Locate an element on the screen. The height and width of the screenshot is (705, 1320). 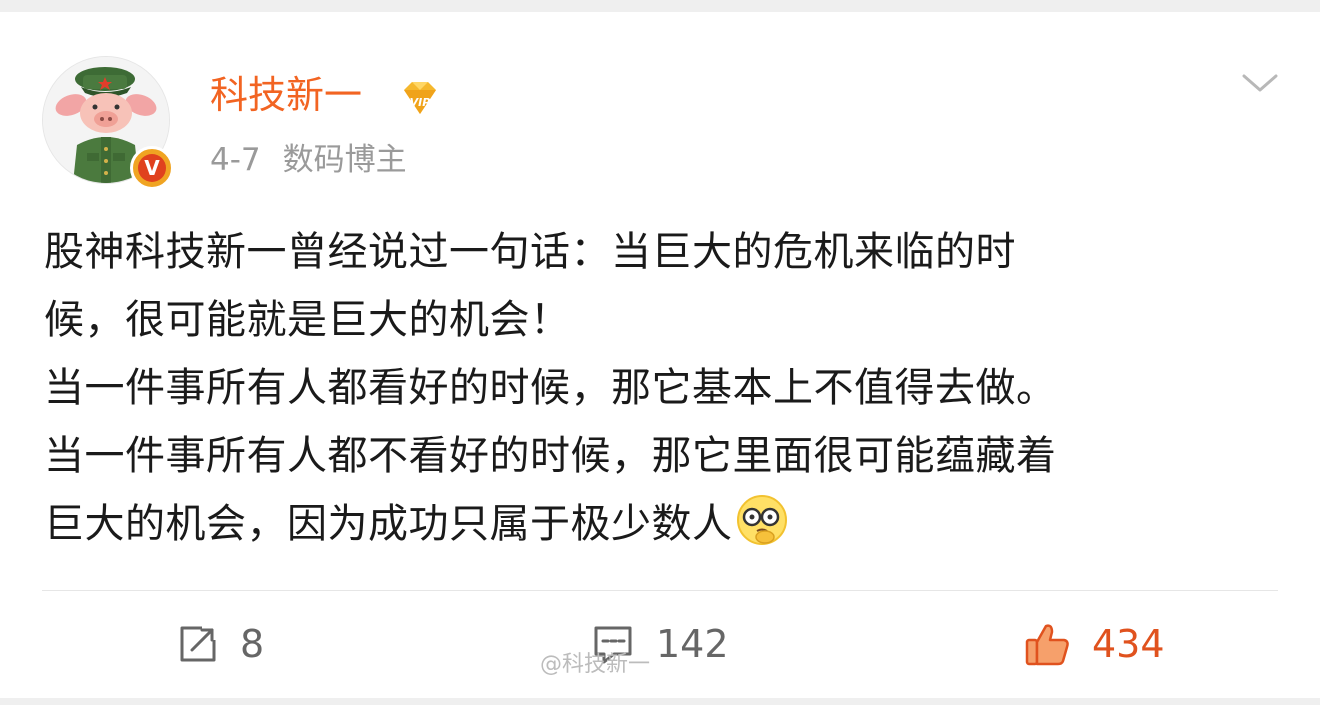
comment-count: 142 is located at coordinates (692, 644).